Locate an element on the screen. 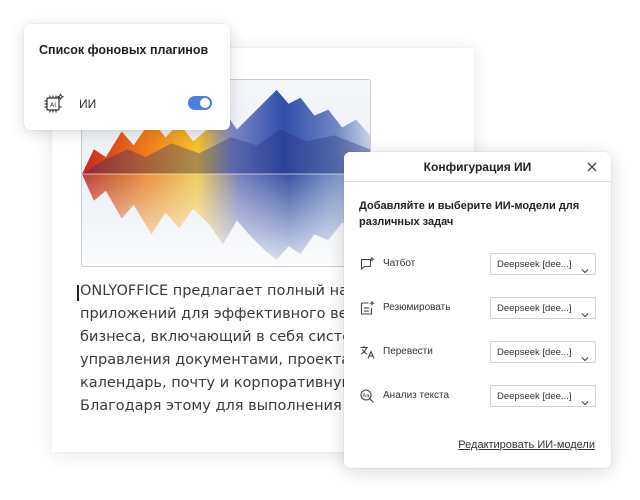 This screenshot has width=640, height=500. edit-ai-models-link: Редактировать ИИ-модели is located at coordinates (526, 445).